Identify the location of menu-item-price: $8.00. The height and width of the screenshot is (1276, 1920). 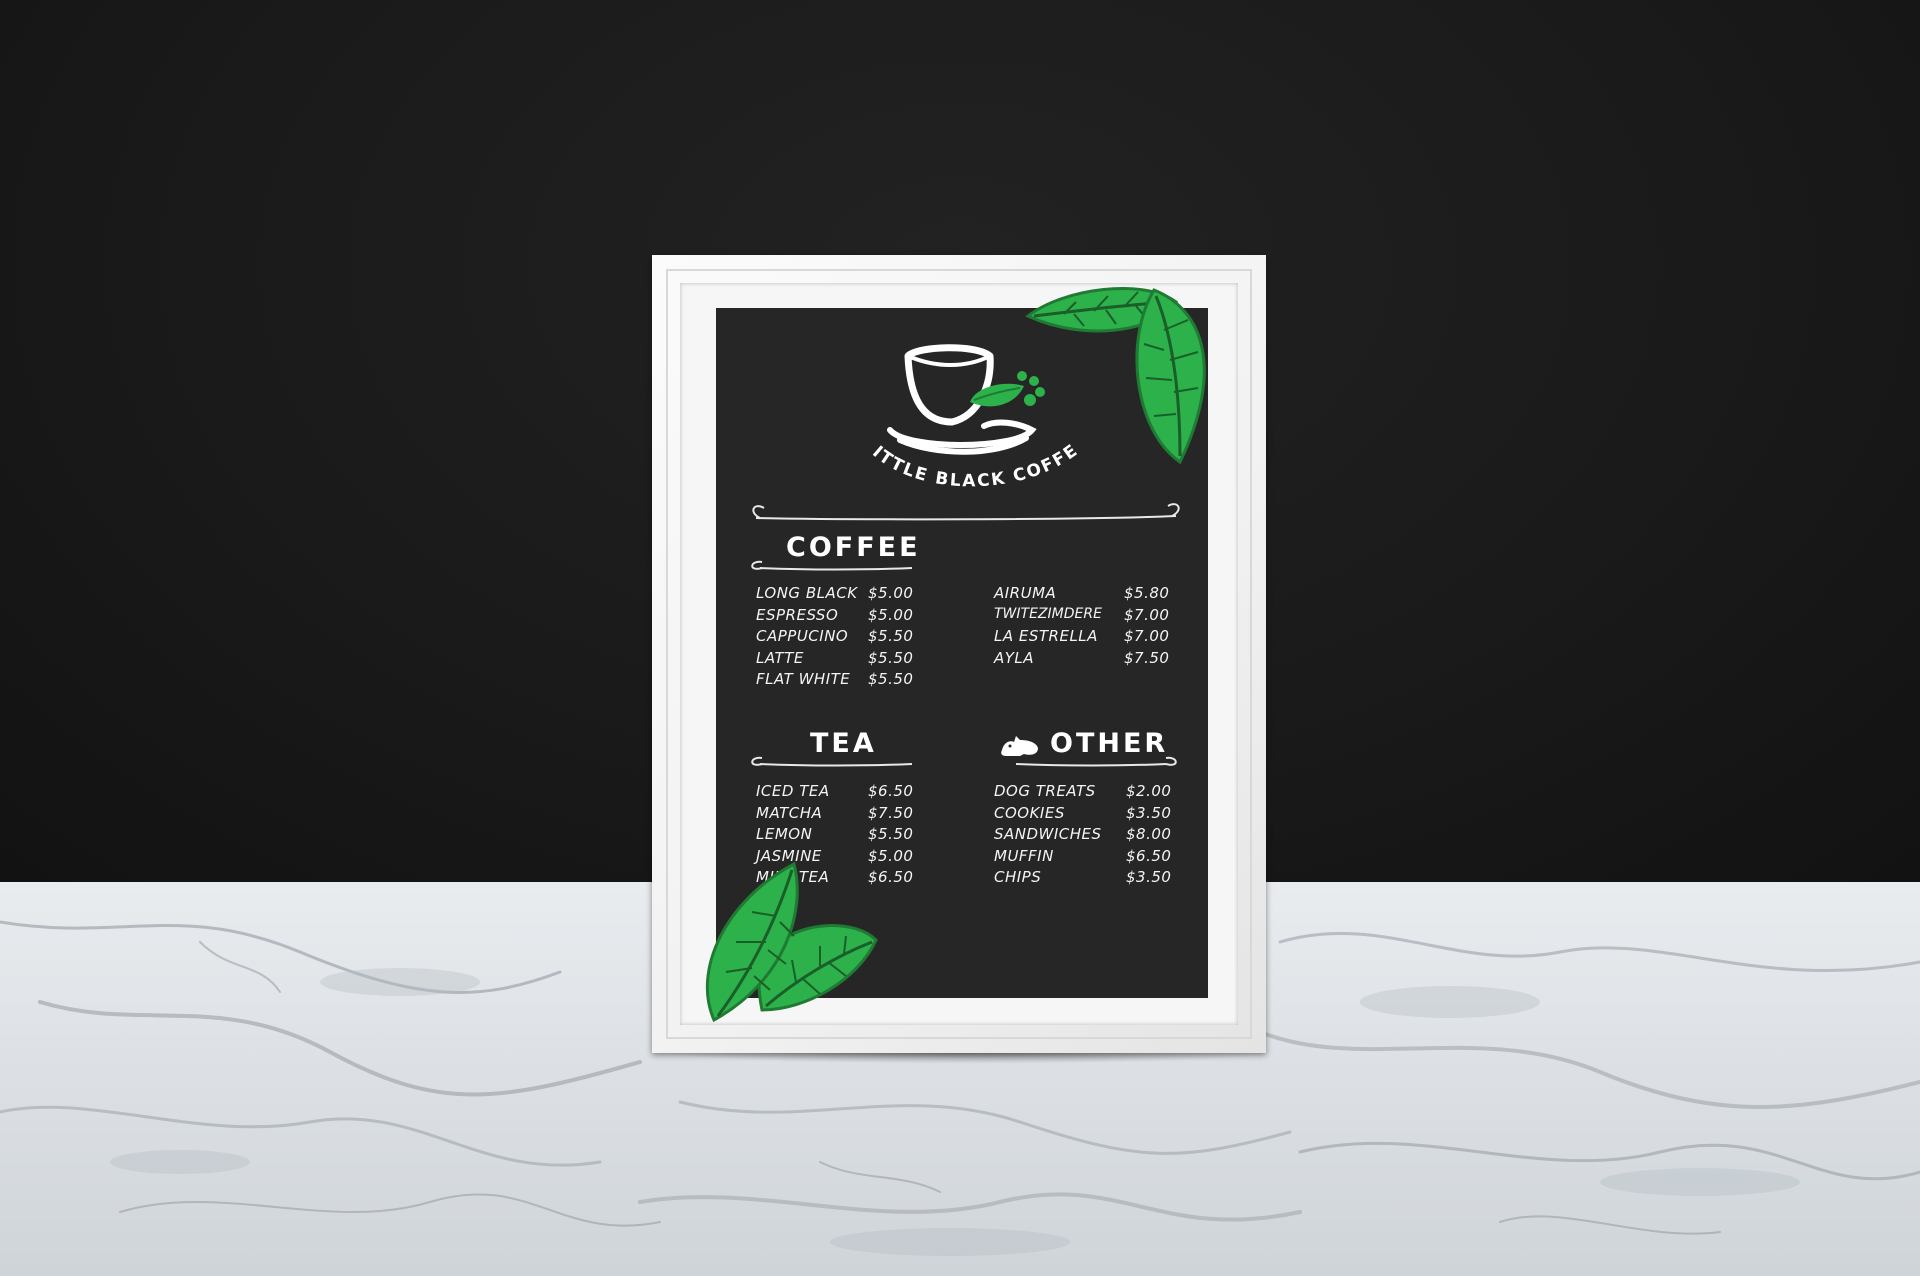
(1149, 834).